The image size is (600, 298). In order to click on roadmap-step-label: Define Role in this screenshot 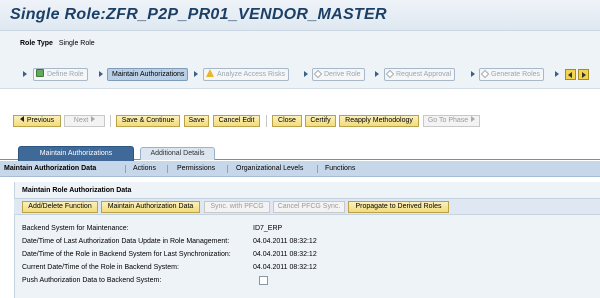, I will do `click(65, 74)`.